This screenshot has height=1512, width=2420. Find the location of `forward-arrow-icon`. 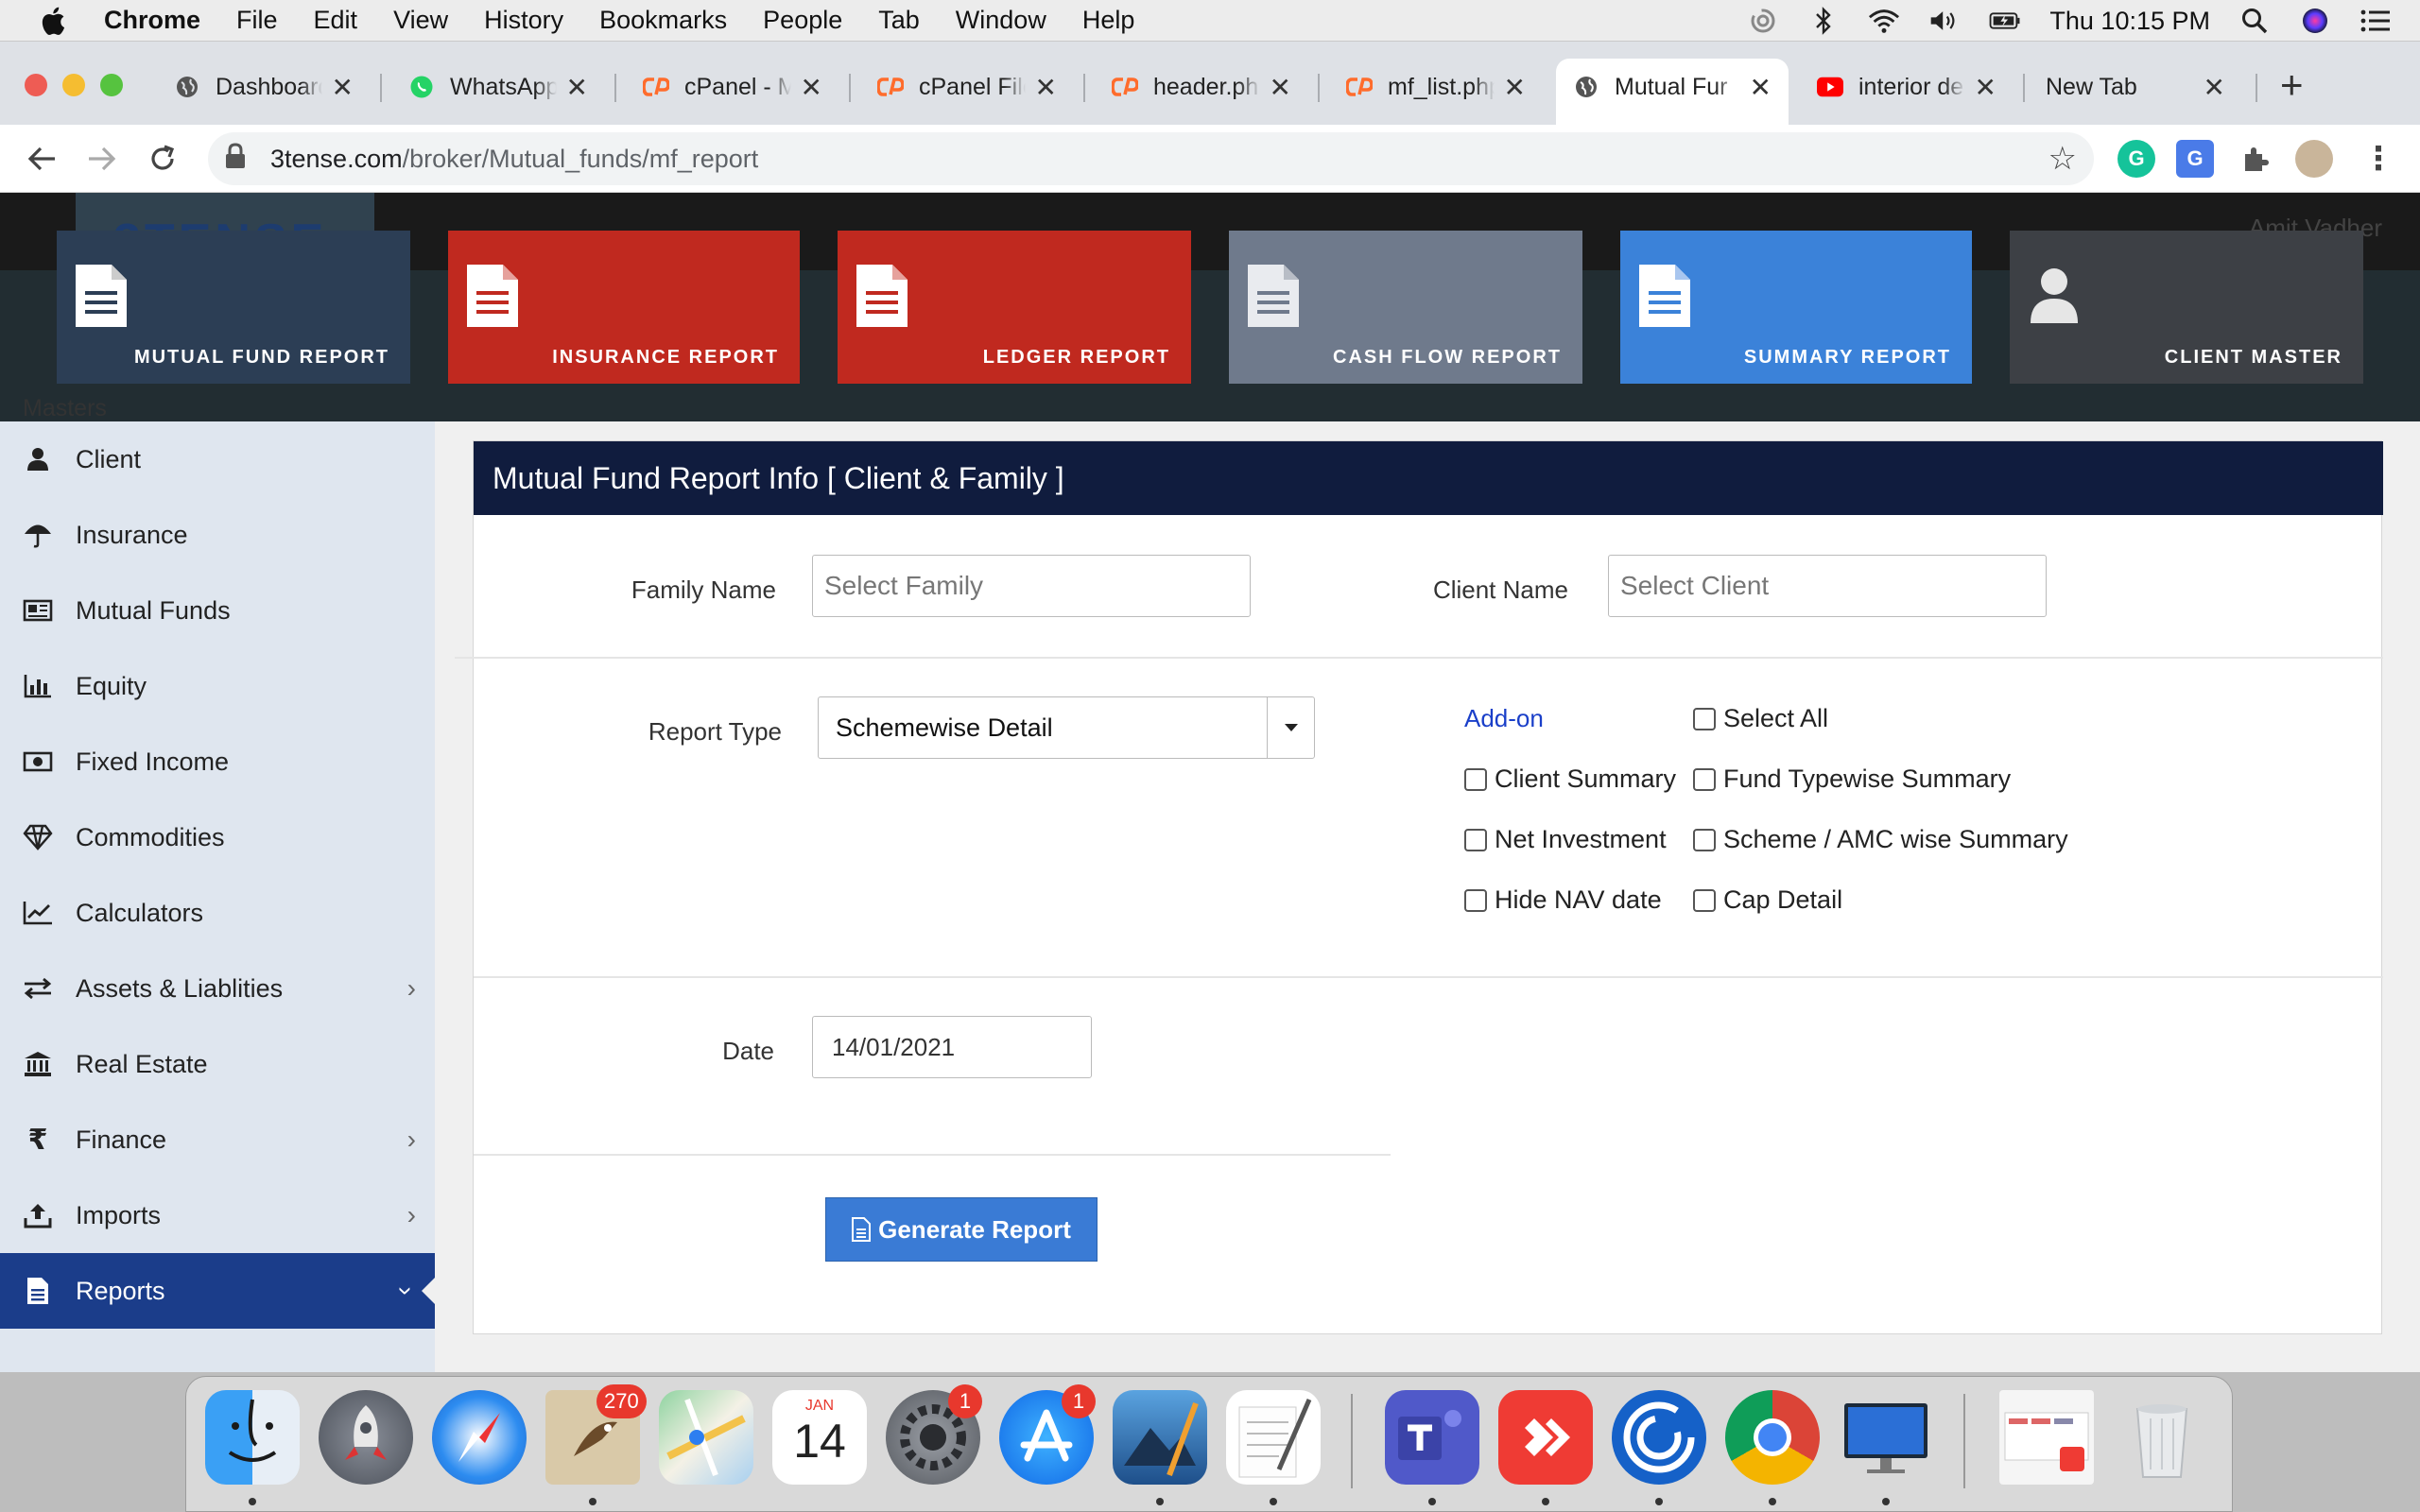

forward-arrow-icon is located at coordinates (102, 159).